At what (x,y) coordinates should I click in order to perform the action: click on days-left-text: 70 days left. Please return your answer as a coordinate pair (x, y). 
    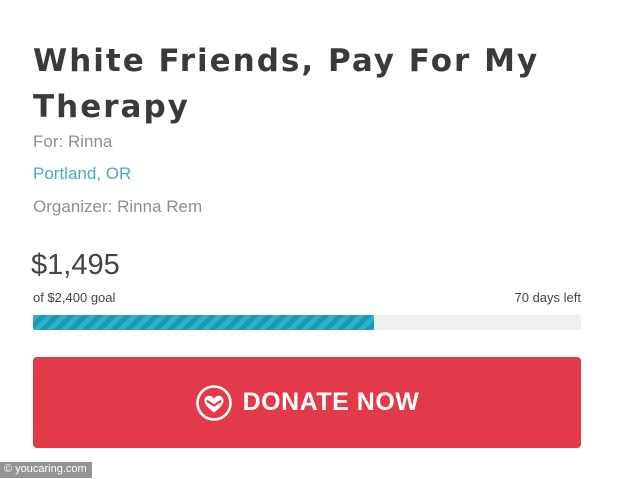
    Looking at the image, I should click on (548, 297).